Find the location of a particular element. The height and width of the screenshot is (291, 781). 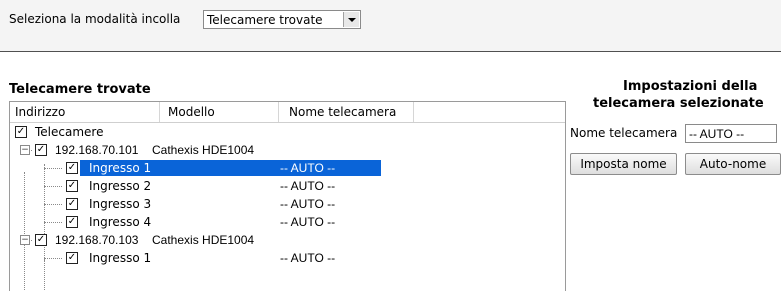

input-name: Ingresso 3 is located at coordinates (120, 204).